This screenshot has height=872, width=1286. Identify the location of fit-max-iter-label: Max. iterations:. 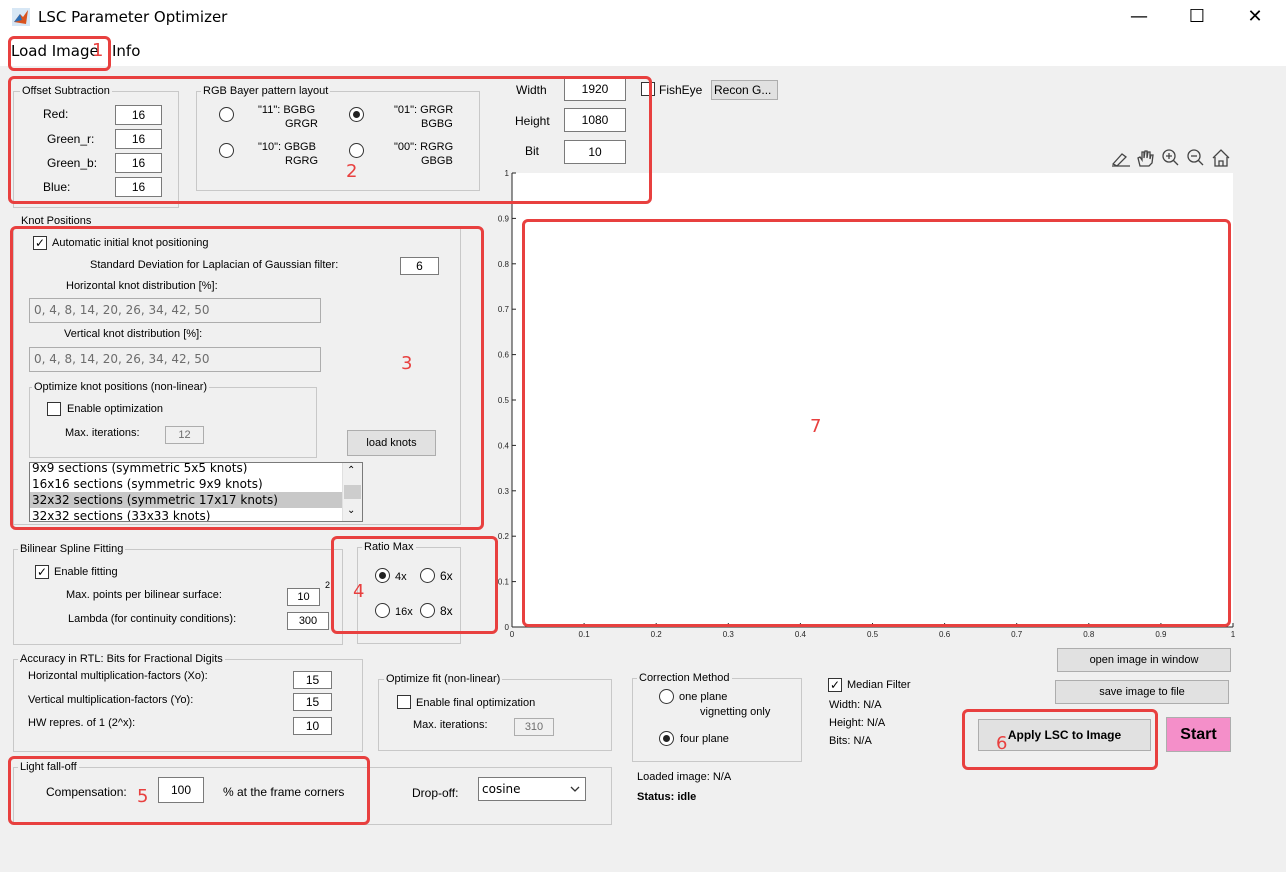
(450, 725).